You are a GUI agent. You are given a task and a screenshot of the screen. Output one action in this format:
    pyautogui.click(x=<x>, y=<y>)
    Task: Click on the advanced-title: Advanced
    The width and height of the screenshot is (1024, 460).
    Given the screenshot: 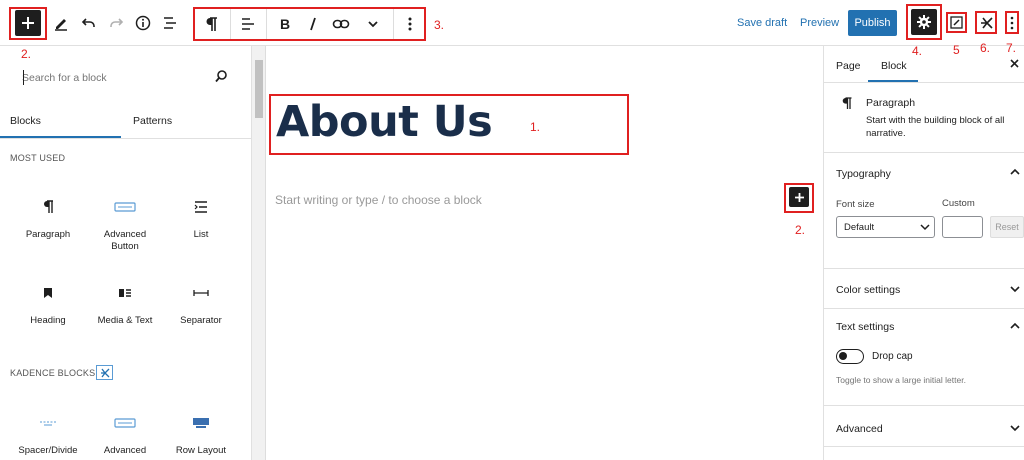 What is the action you would take?
    pyautogui.click(x=859, y=429)
    